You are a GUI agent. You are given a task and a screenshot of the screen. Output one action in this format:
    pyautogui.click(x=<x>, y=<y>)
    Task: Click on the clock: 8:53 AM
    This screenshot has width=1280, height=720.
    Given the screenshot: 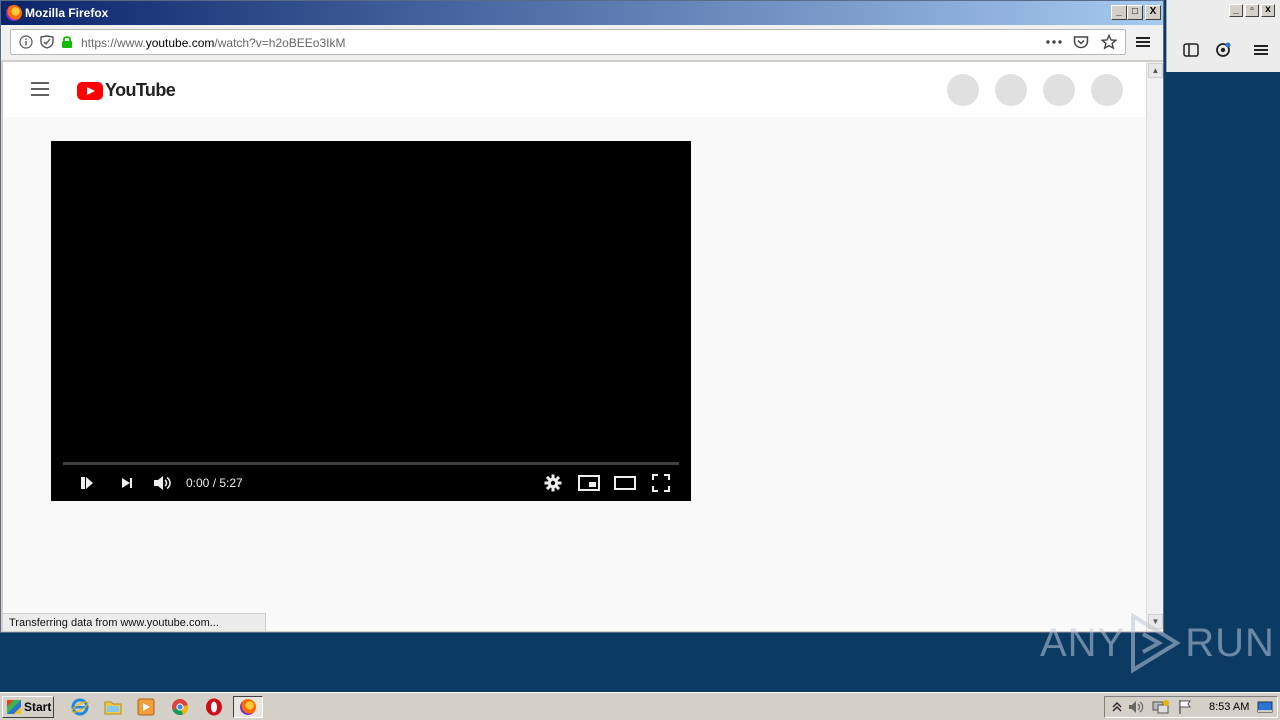 What is the action you would take?
    pyautogui.click(x=1229, y=707)
    